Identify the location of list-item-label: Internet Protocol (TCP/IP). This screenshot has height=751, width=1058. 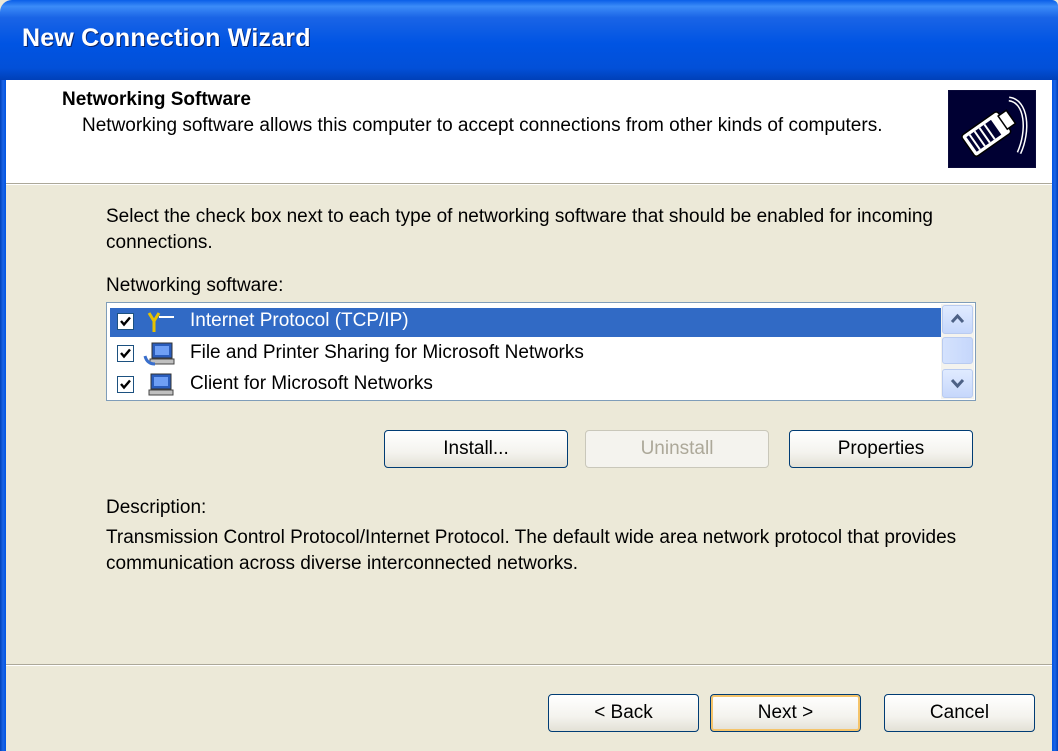
(299, 320).